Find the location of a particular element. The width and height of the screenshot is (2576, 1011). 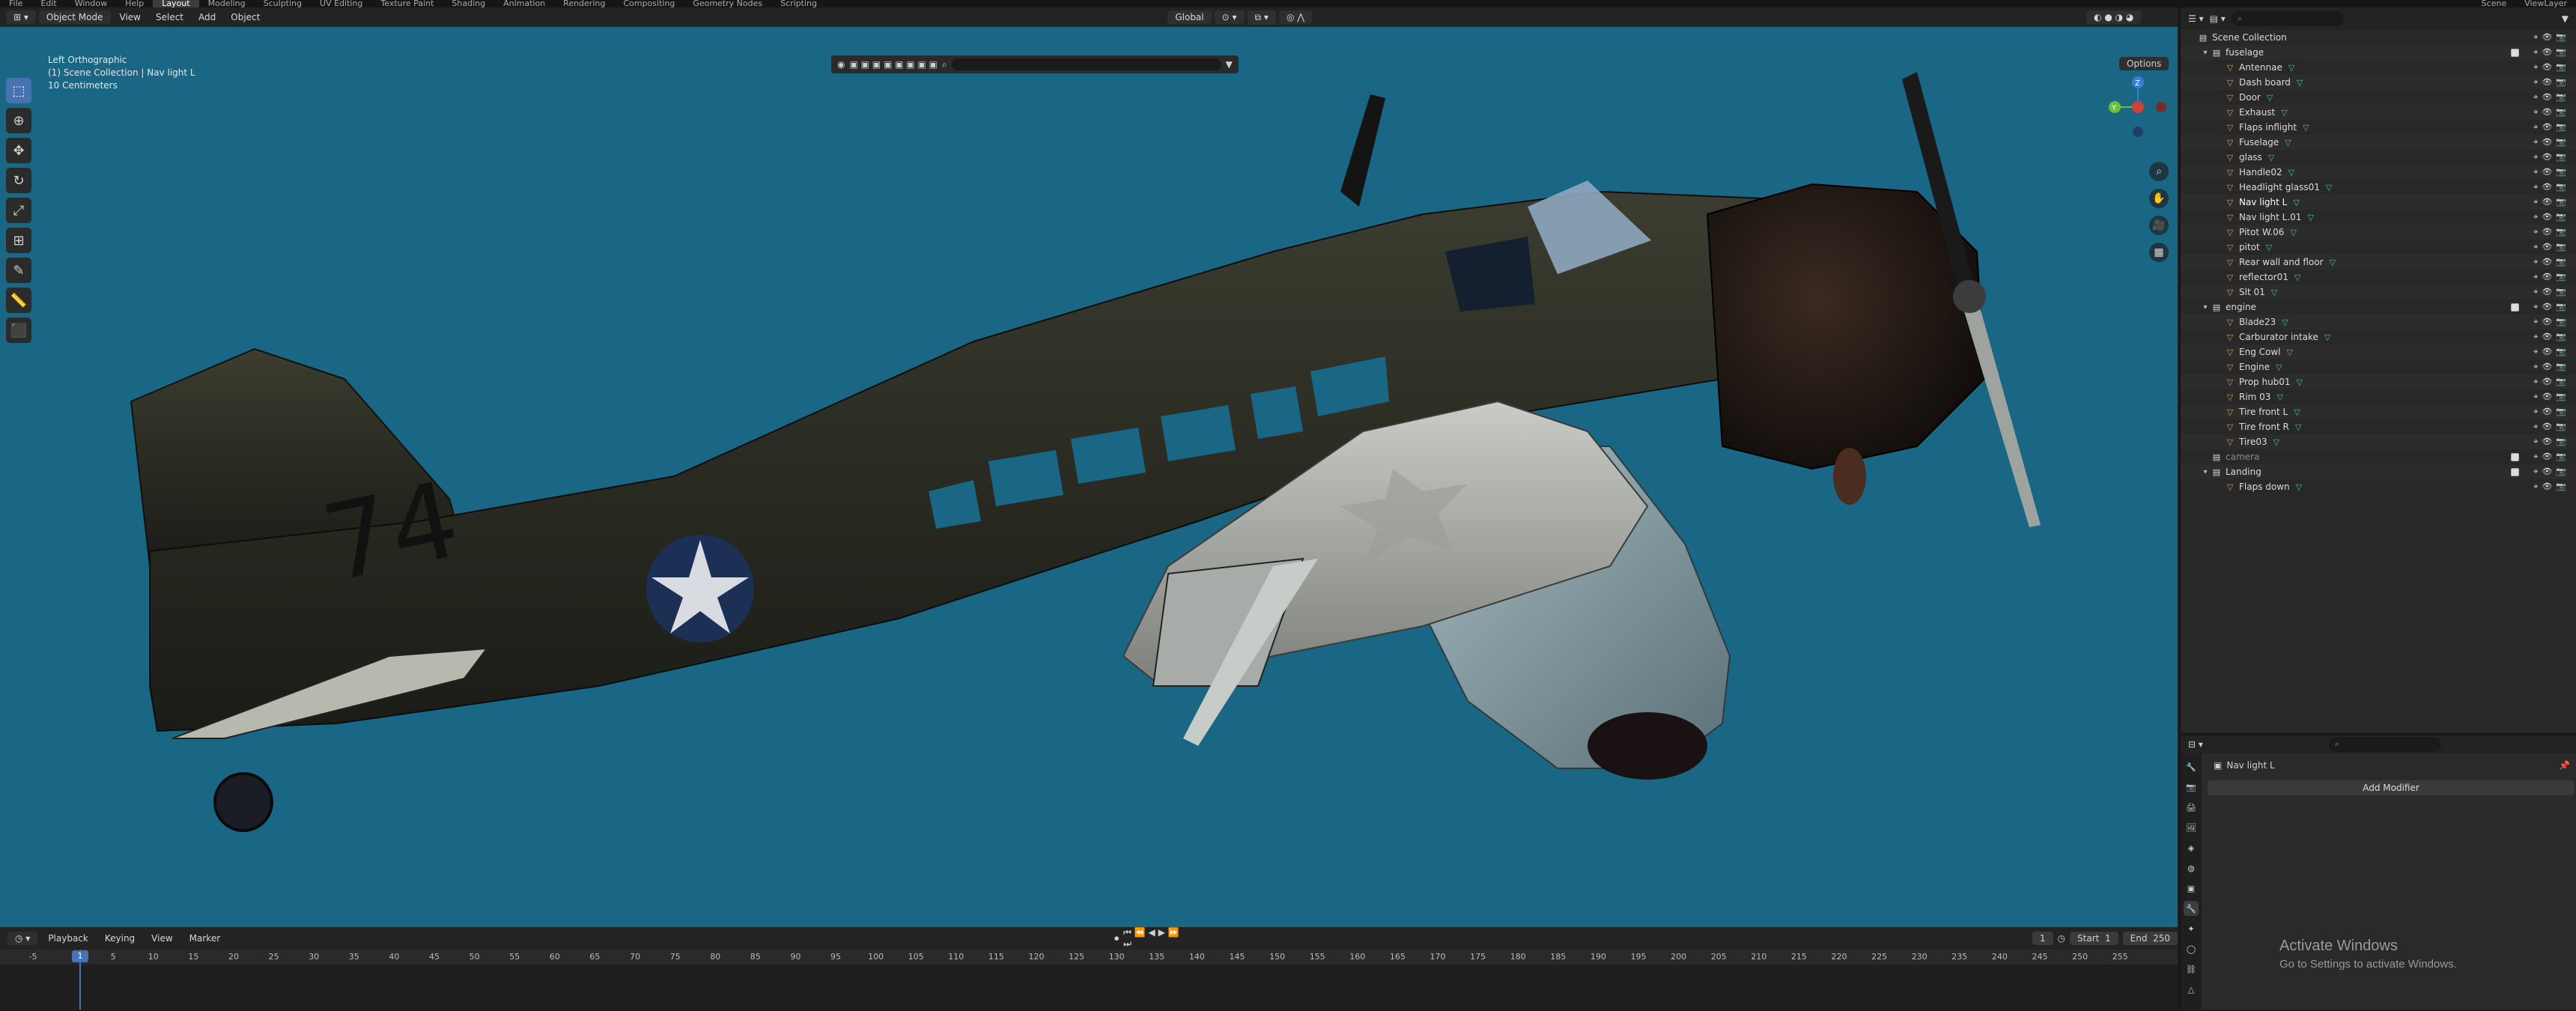

object-tab-icon: ▣ is located at coordinates (2191, 888).